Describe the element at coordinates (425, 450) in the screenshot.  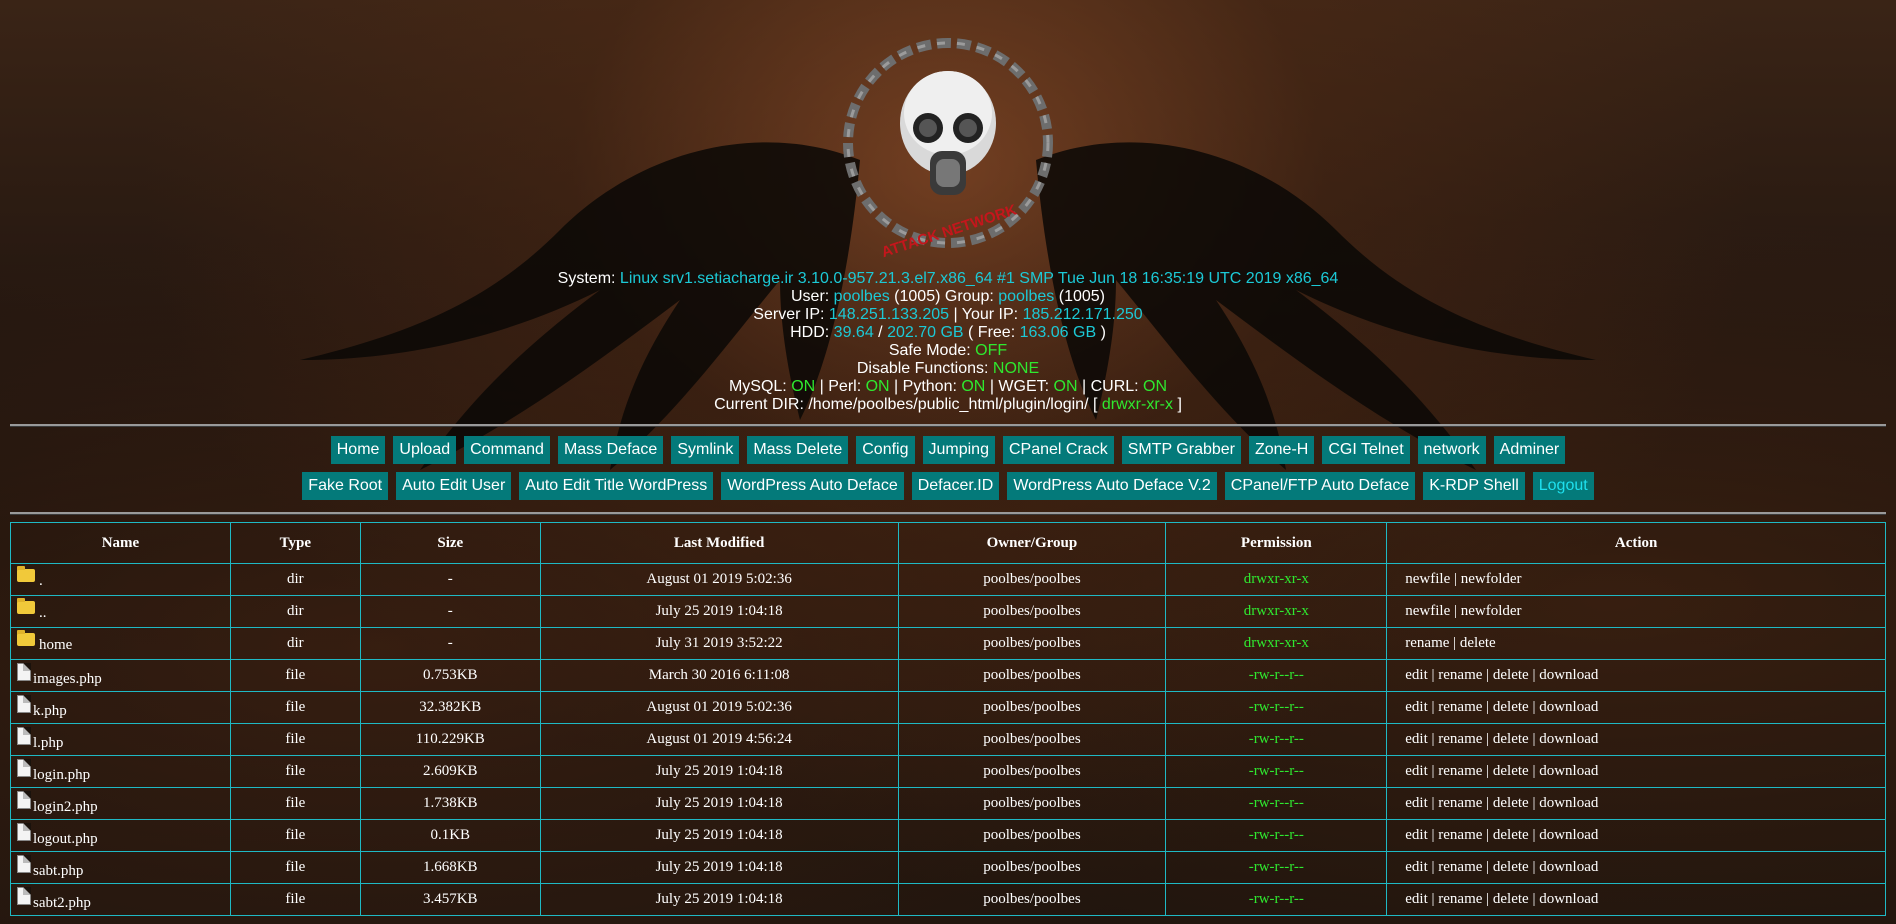
I see `menu-upload-button: Upload` at that location.